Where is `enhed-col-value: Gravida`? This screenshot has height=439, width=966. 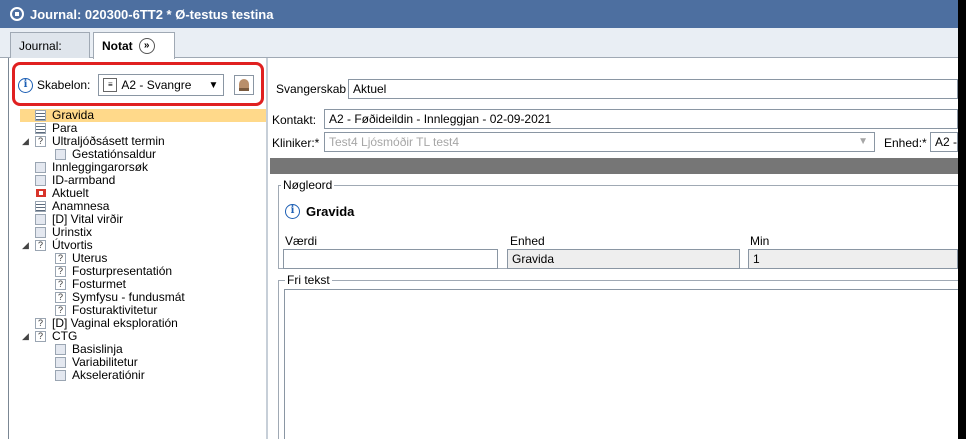
enhed-col-value: Gravida is located at coordinates (533, 259).